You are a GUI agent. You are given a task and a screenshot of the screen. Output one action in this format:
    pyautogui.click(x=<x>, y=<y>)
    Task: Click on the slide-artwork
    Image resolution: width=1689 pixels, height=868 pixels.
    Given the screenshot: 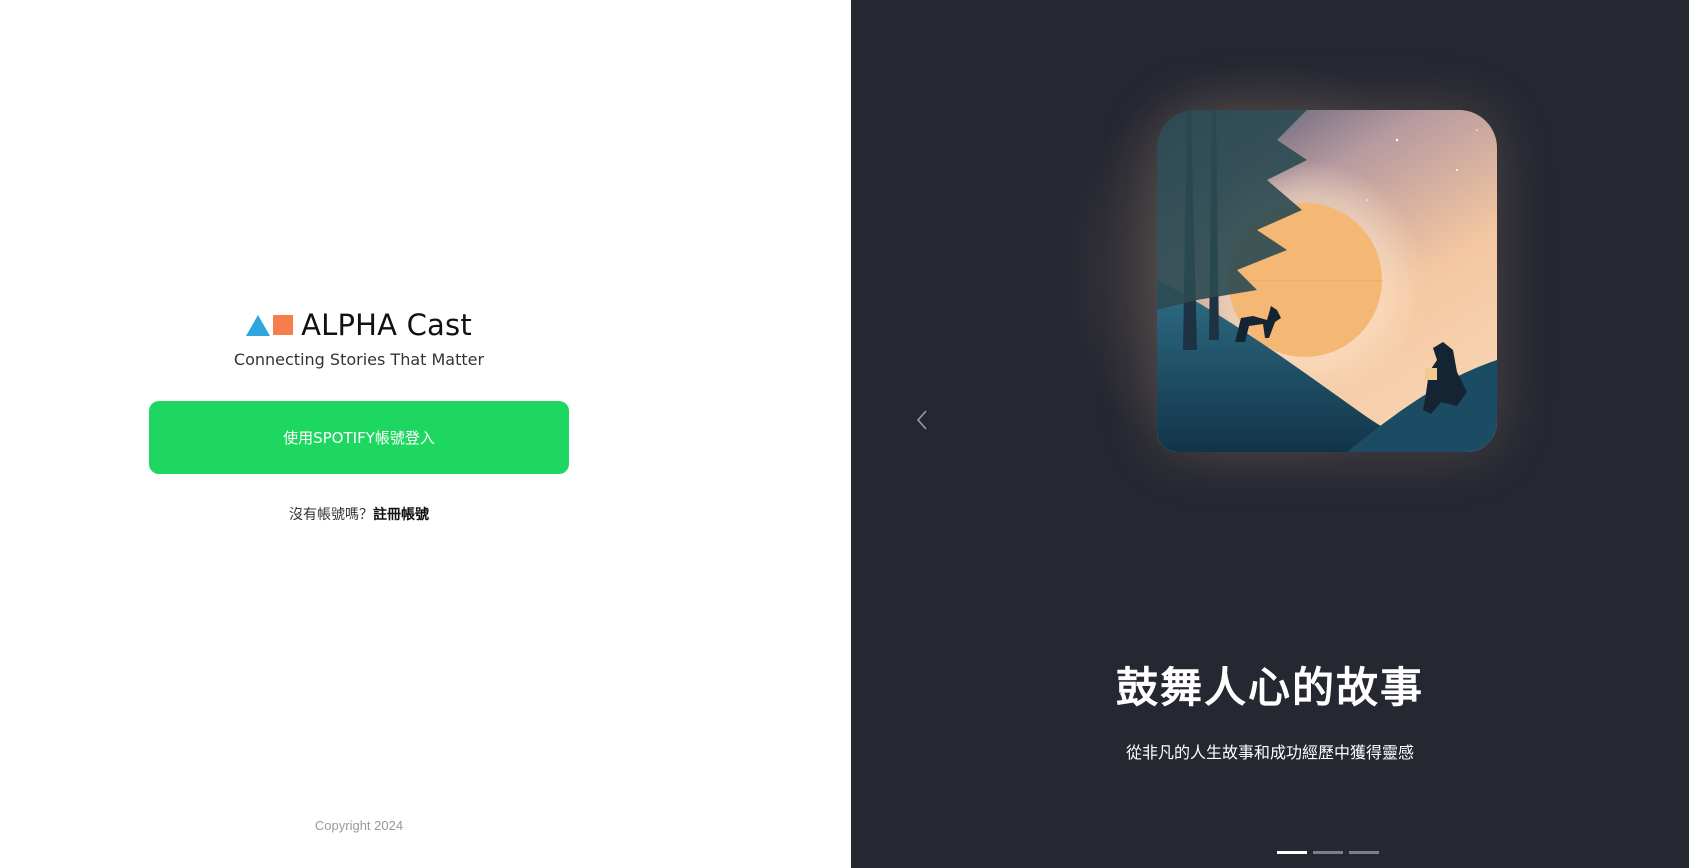 What is the action you would take?
    pyautogui.click(x=1327, y=281)
    